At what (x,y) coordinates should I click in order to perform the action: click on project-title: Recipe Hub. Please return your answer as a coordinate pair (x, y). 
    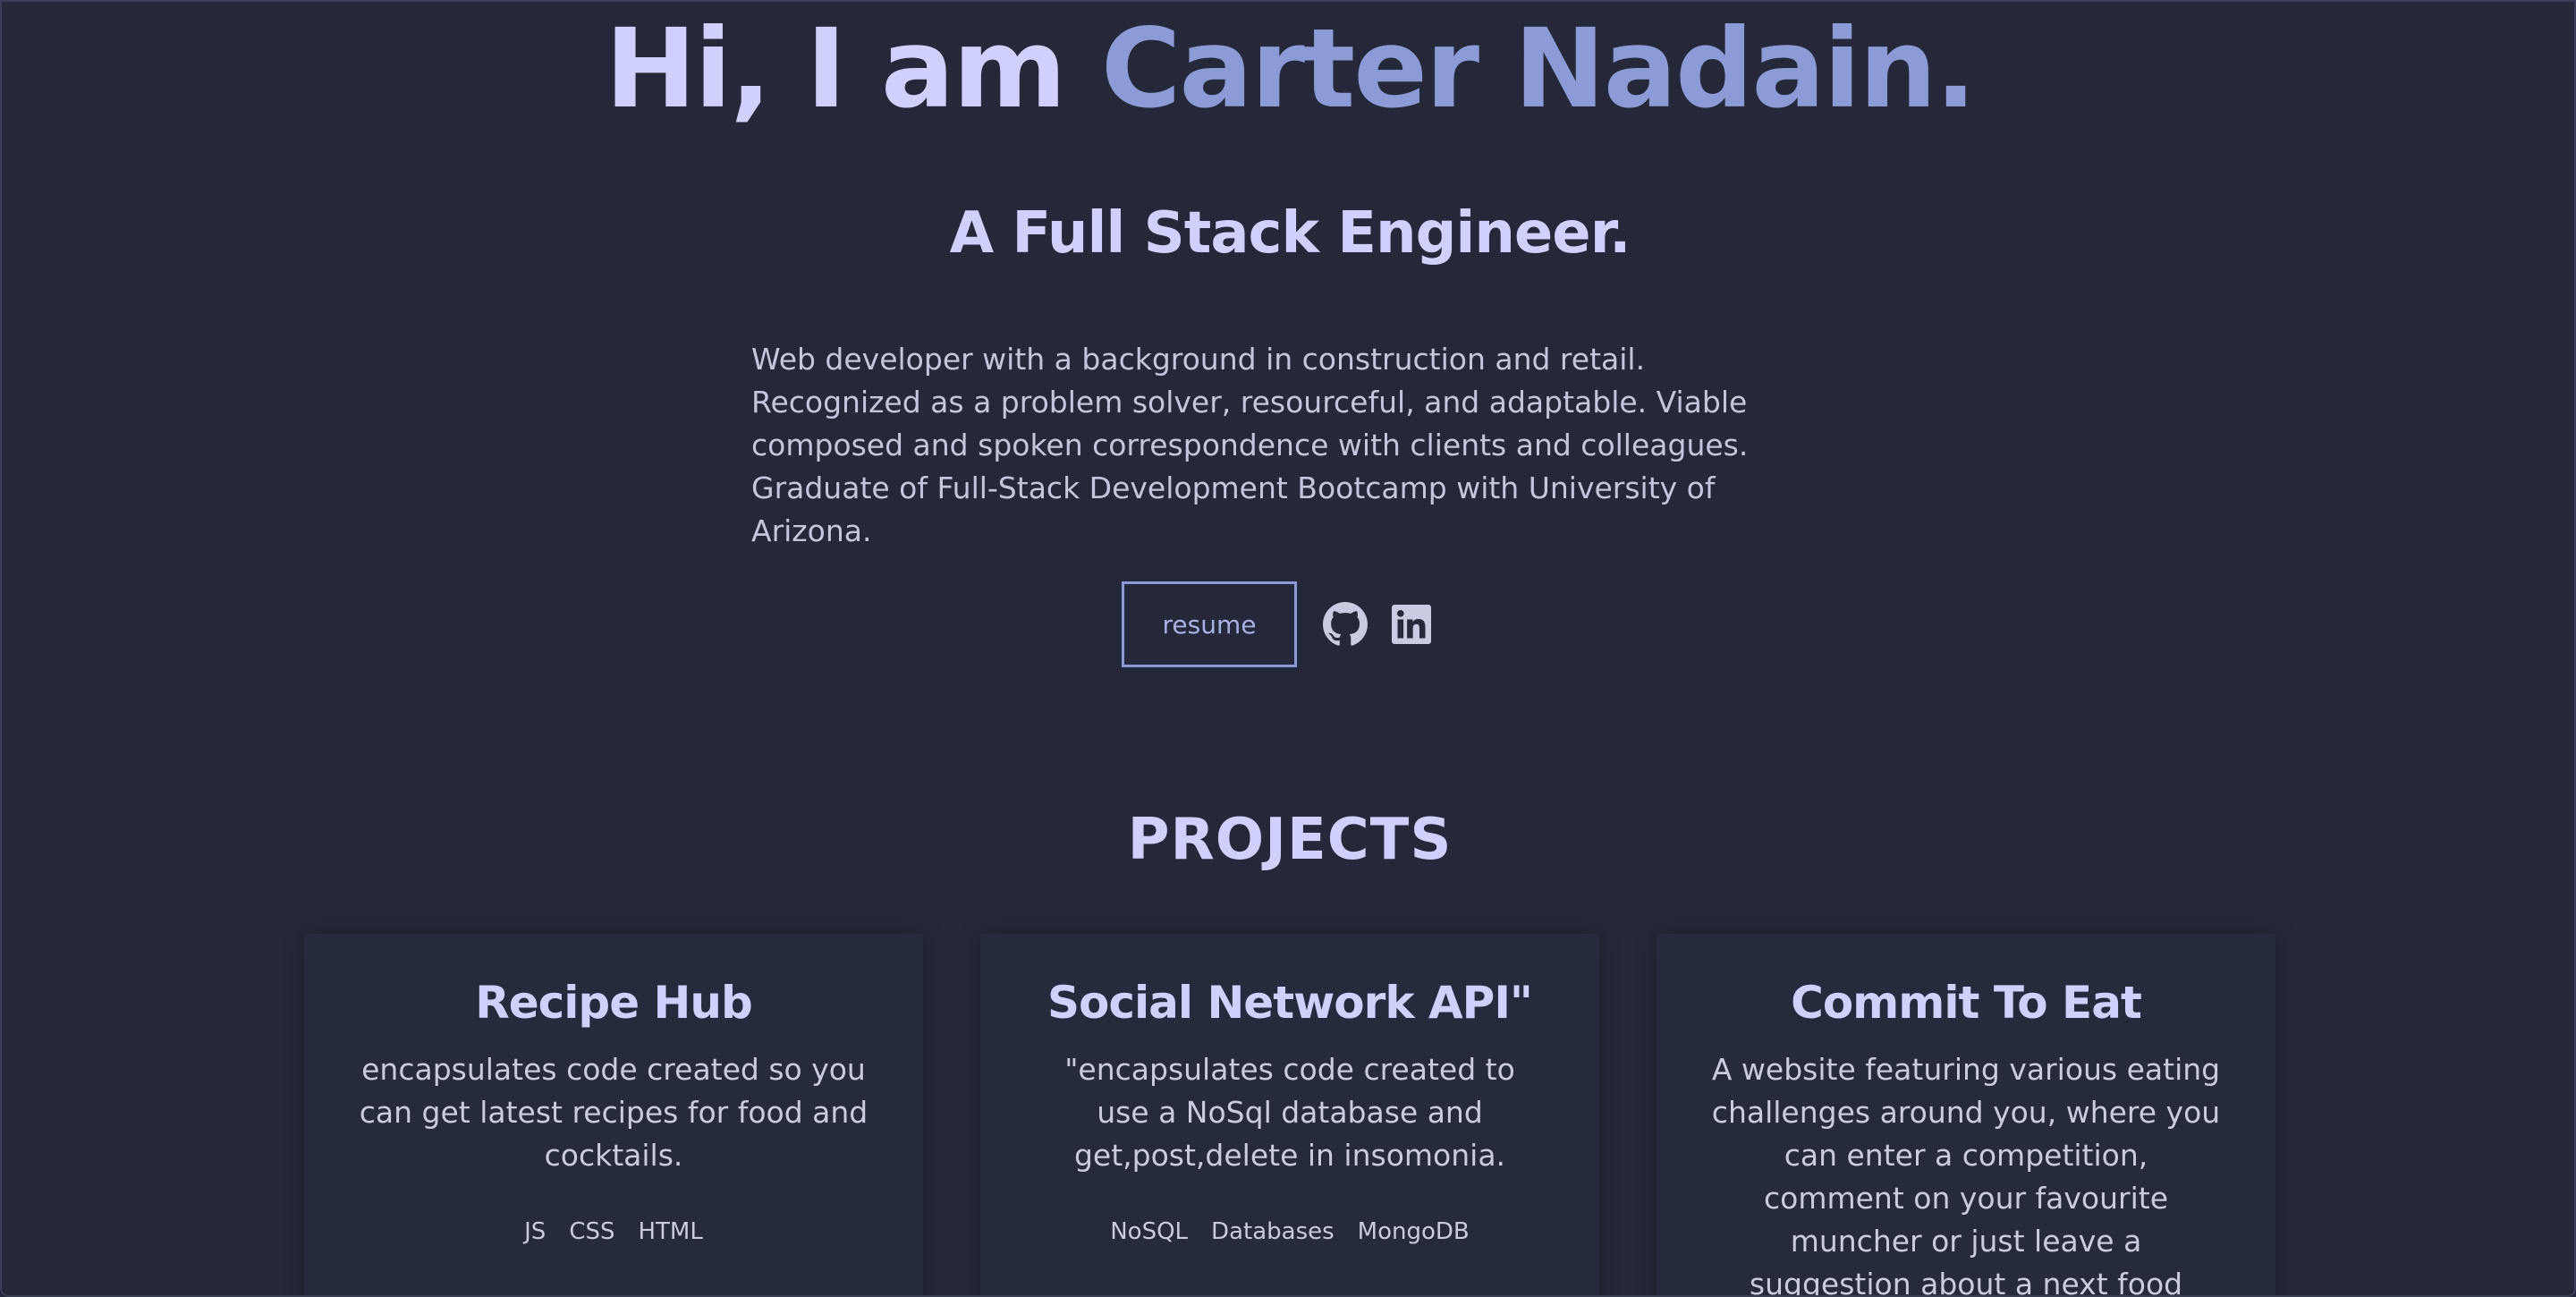
    Looking at the image, I should click on (614, 1003).